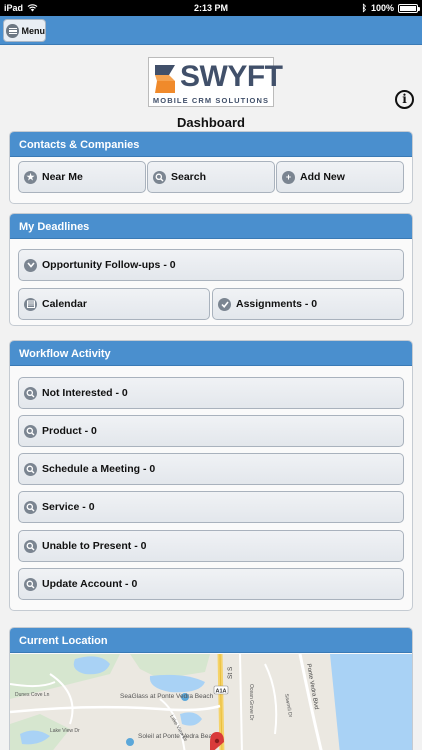 Image resolution: width=422 pixels, height=750 pixels. Describe the element at coordinates (33, 30) in the screenshot. I see `menu-button-label: Menu` at that location.